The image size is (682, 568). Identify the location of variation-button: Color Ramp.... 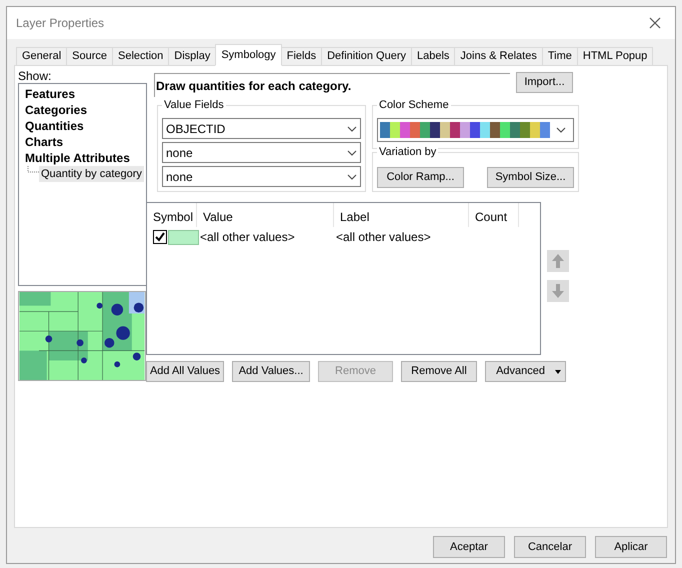
(420, 177).